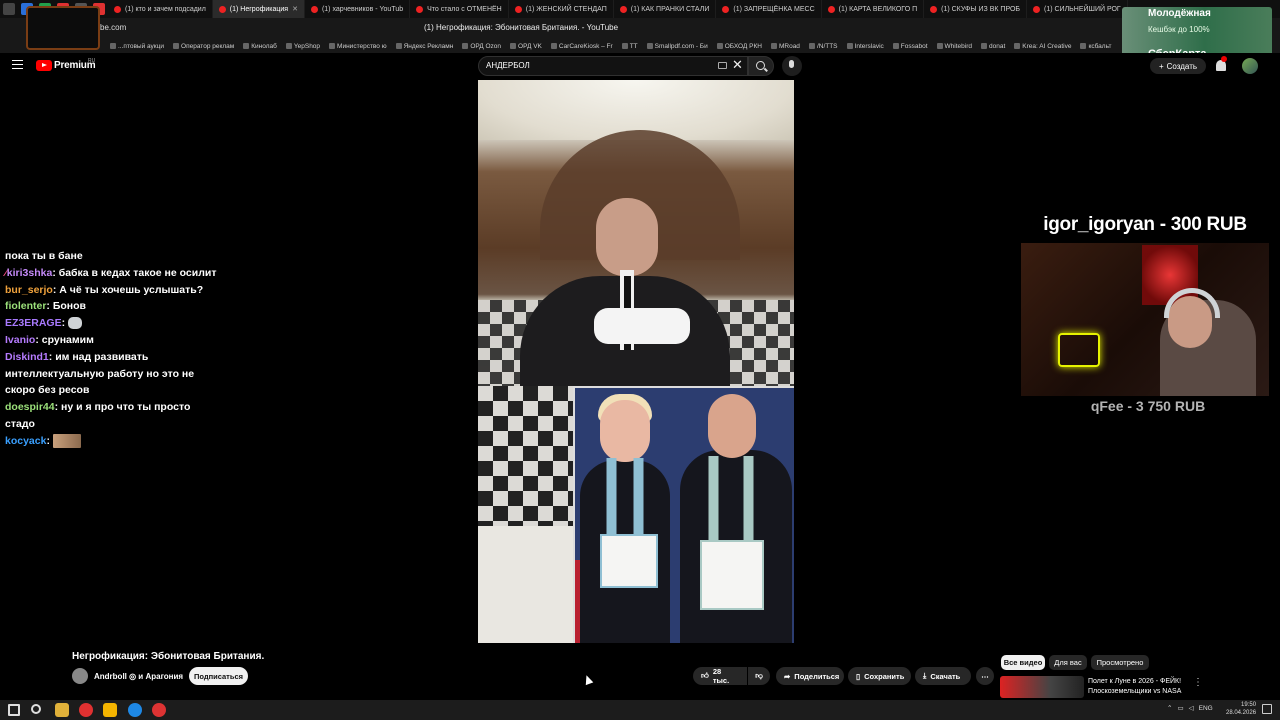 The width and height of the screenshot is (1280, 720). I want to click on like-button: 👍︎ 28 тыс., so click(720, 676).